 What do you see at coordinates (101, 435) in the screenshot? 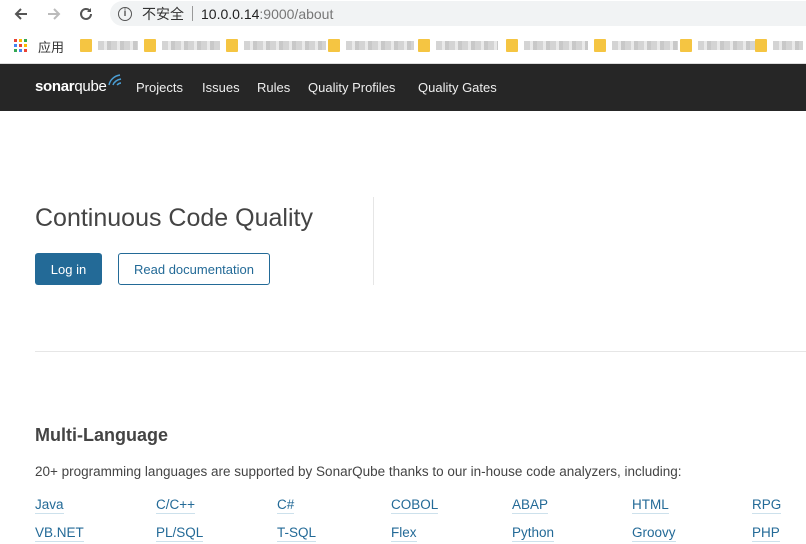
I see `multi-language-heading: Multi-Language` at bounding box center [101, 435].